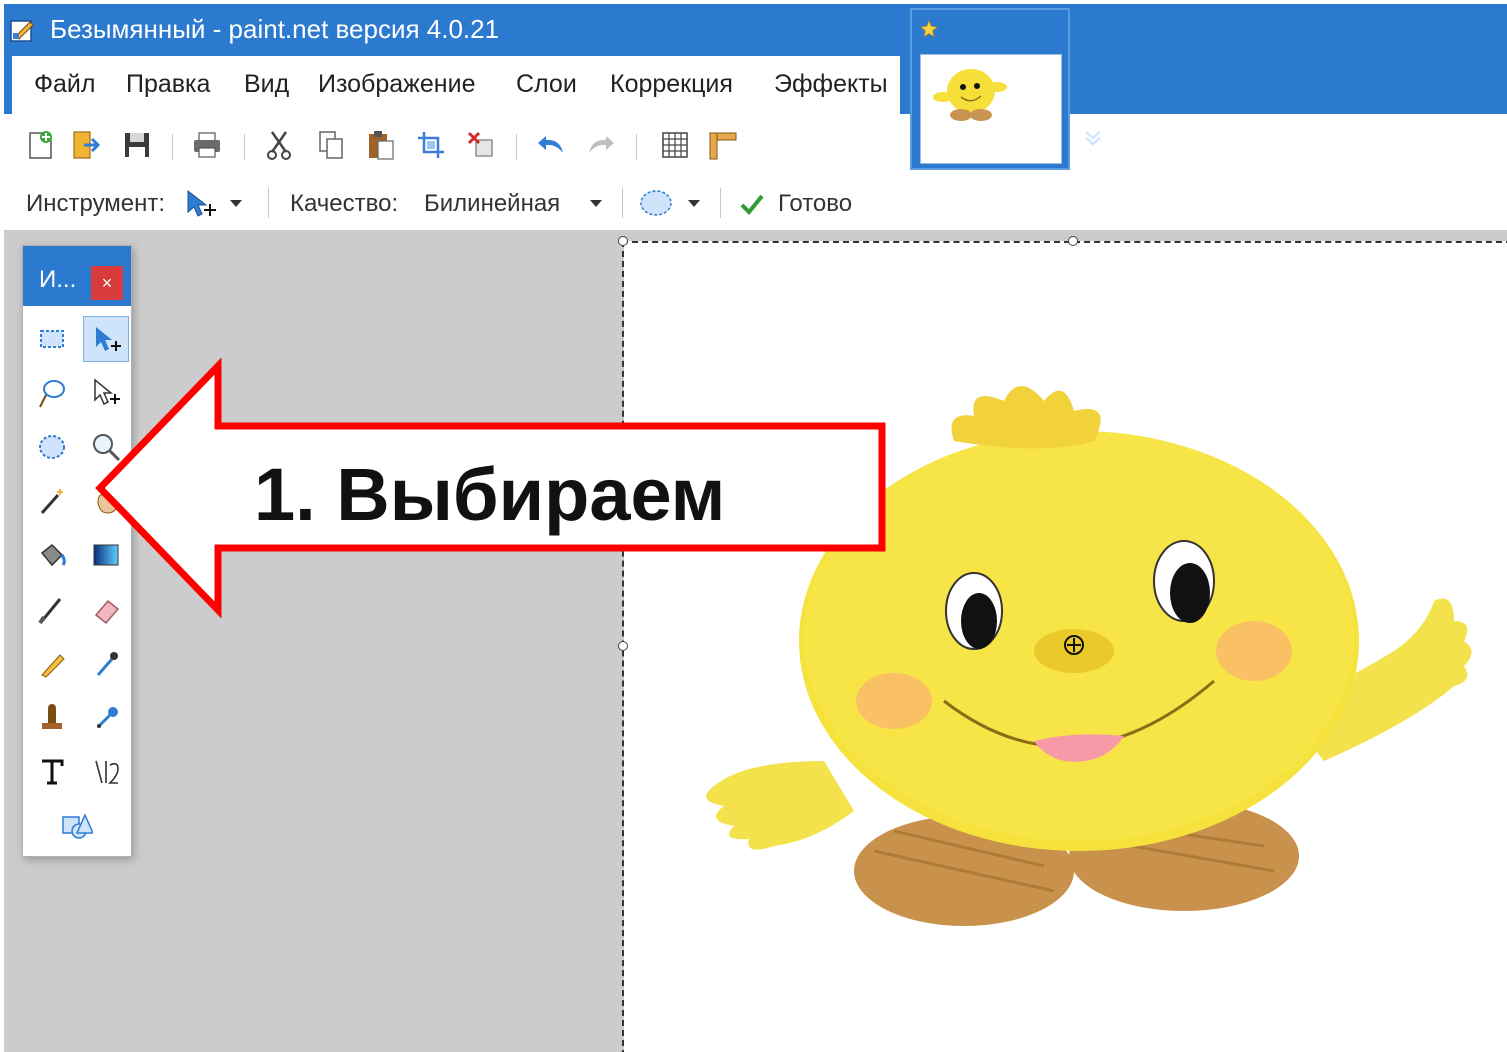  I want to click on pan-icon, so click(107, 503).